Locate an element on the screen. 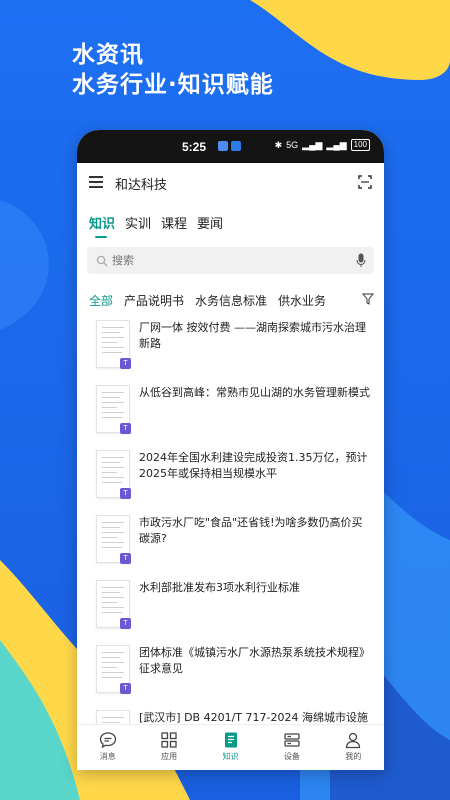 The width and height of the screenshot is (450, 800). tab-knowledge: 知识 is located at coordinates (102, 225).